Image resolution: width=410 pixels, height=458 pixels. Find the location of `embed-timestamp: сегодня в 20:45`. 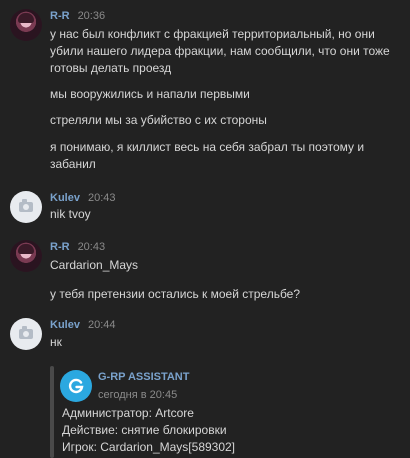

embed-timestamp: сегодня в 20:45 is located at coordinates (138, 395).